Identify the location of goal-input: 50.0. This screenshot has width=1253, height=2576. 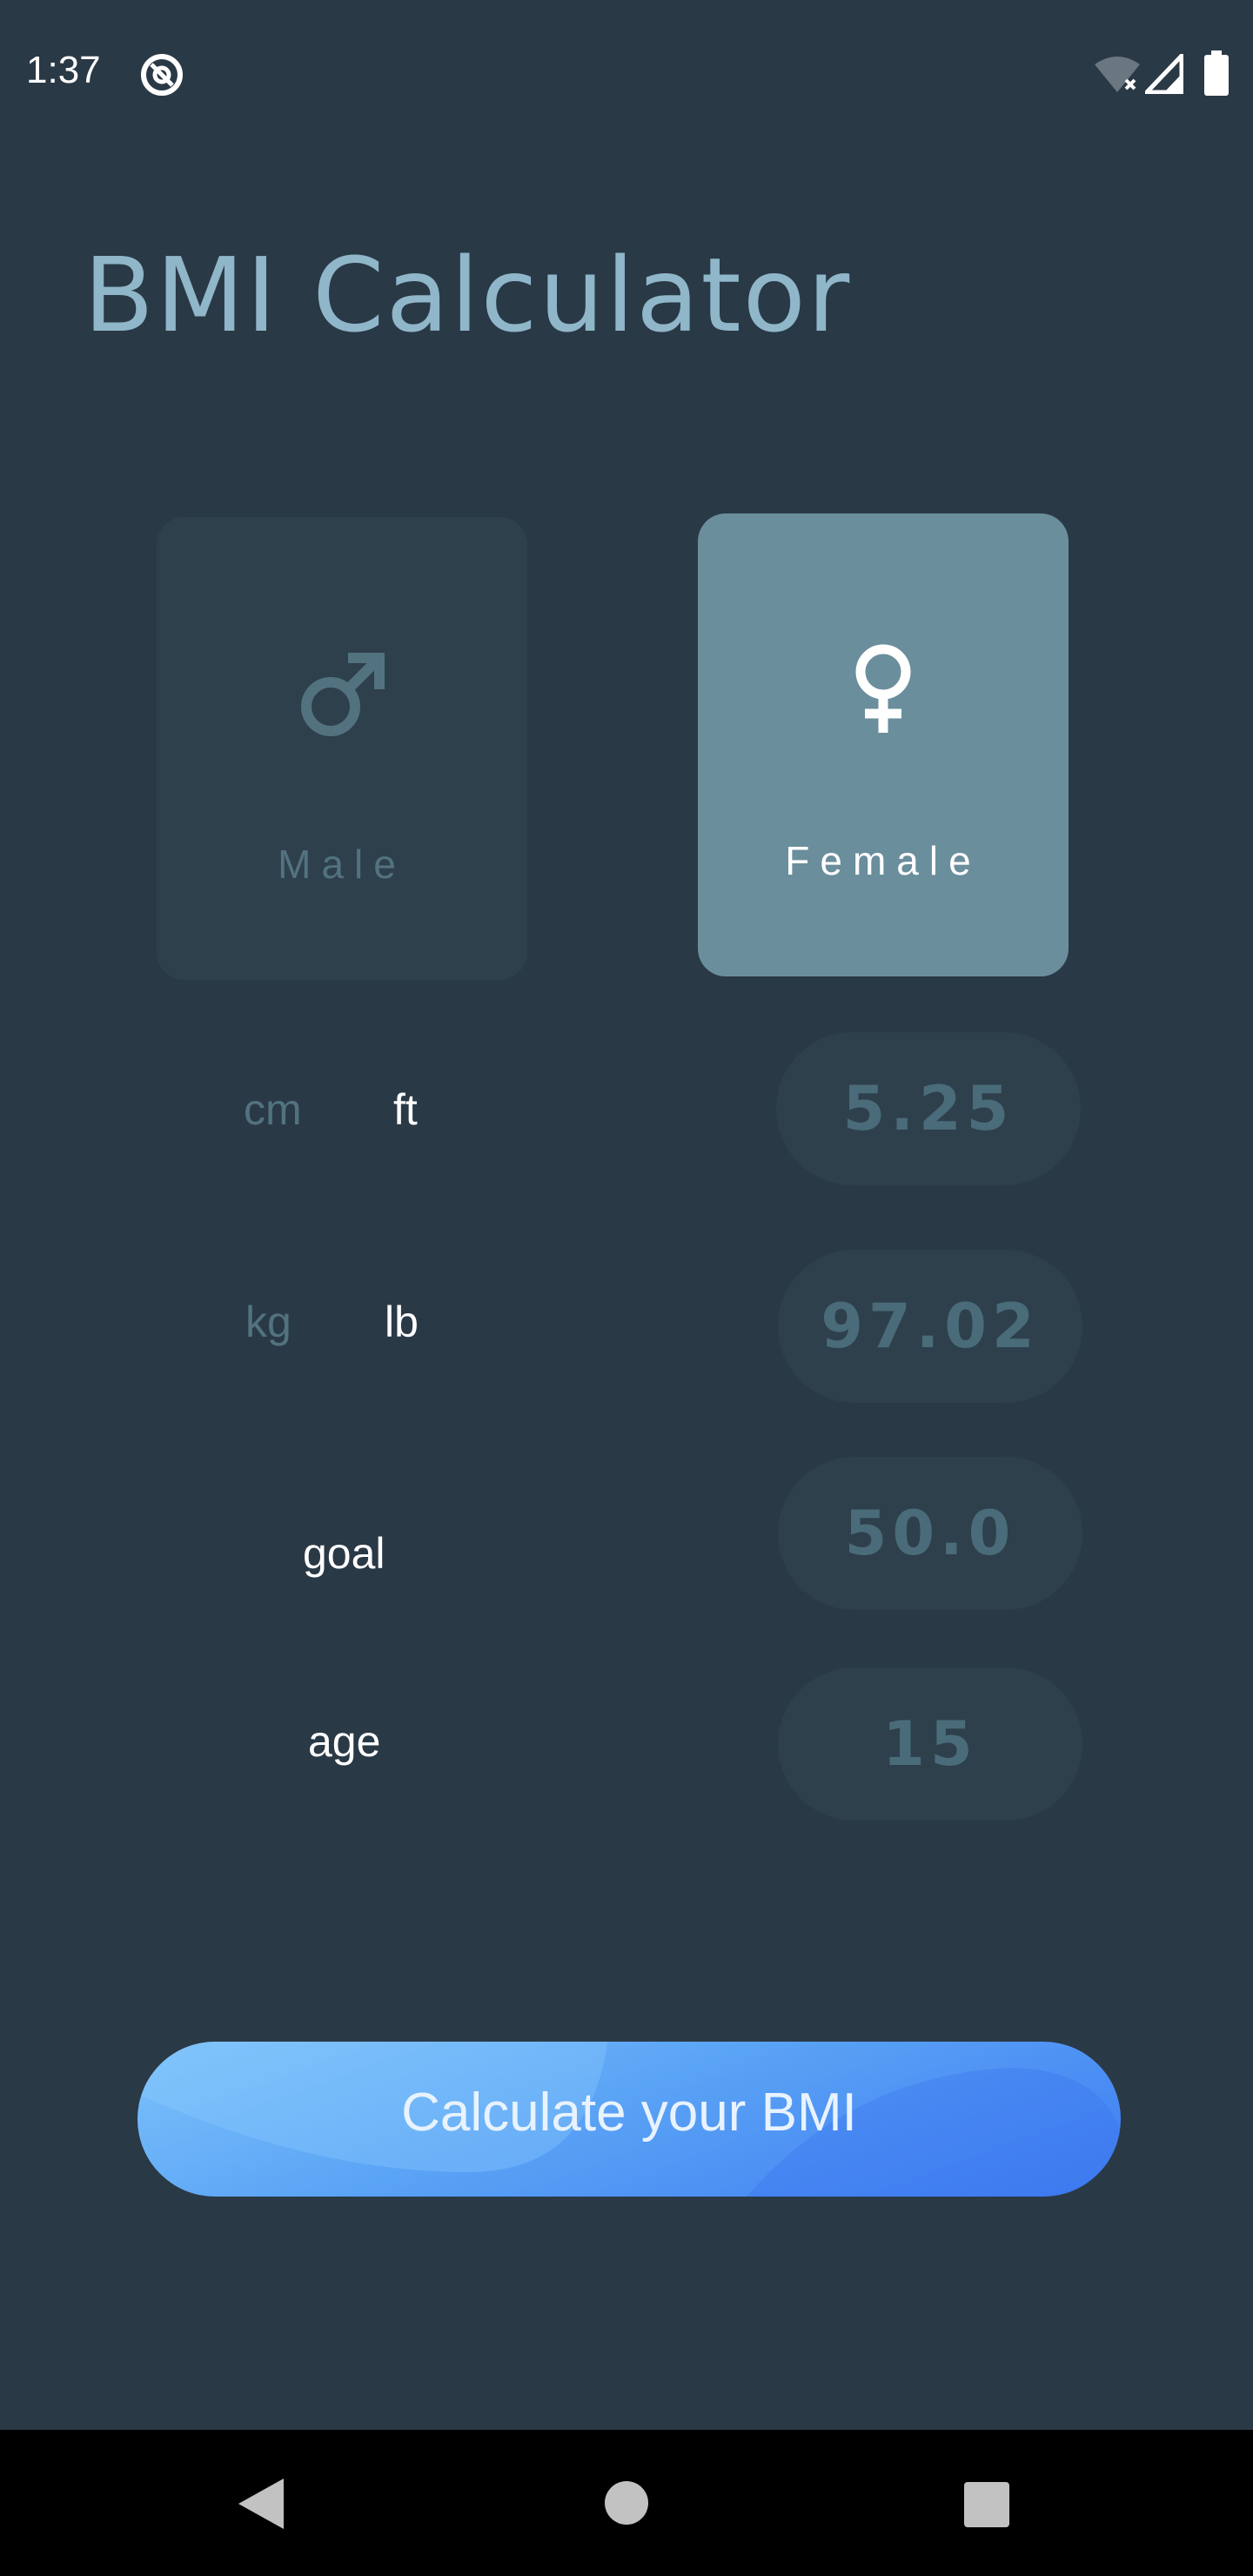
(930, 1534).